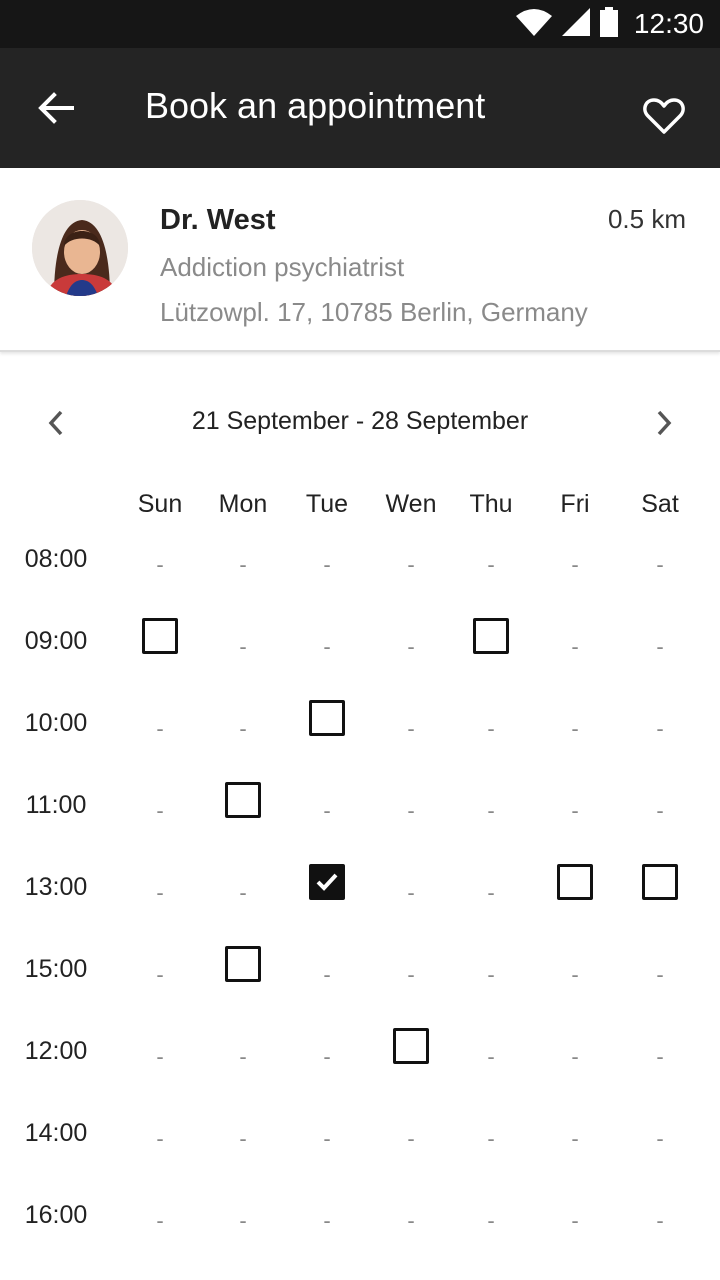  Describe the element at coordinates (660, 504) in the screenshot. I see `day-header-sat: Sat` at that location.